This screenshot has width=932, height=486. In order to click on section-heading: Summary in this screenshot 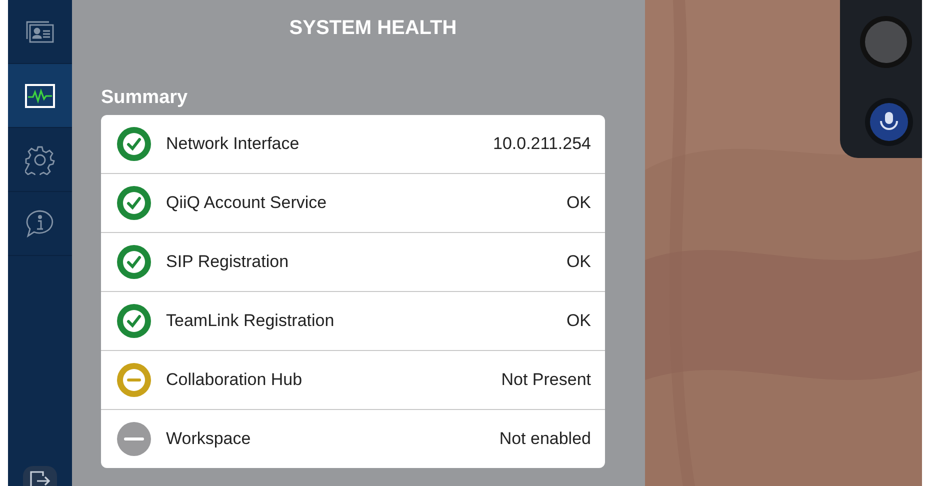, I will do `click(145, 98)`.